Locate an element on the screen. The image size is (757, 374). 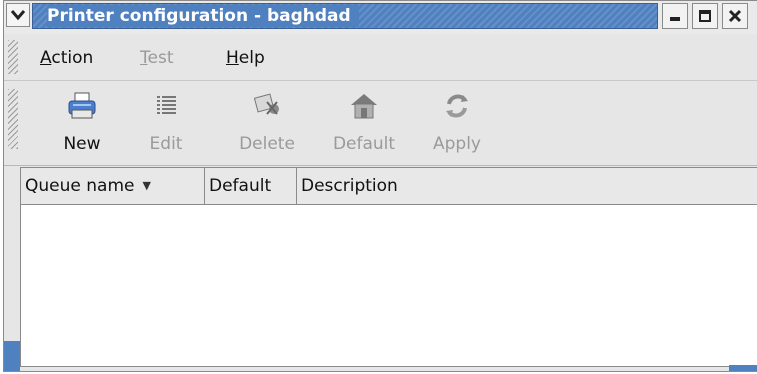
menu-help: Help is located at coordinates (245, 58).